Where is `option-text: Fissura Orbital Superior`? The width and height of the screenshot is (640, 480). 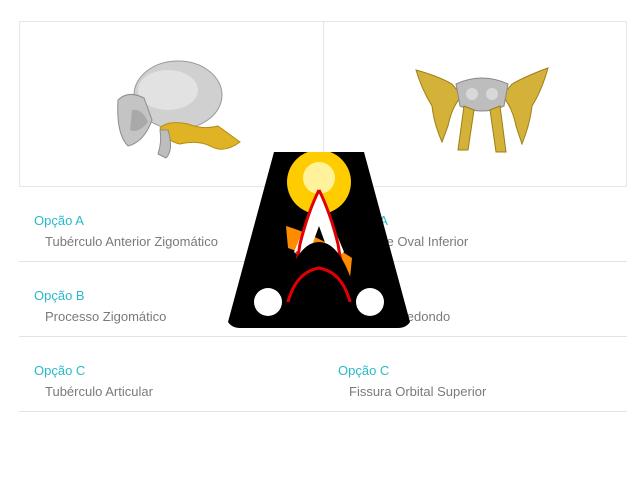
option-text: Fissura Orbital Superior is located at coordinates (418, 391).